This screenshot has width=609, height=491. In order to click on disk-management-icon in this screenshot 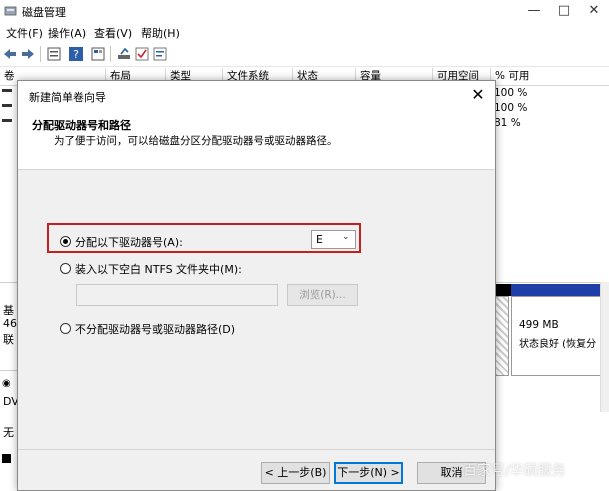, I will do `click(10, 11)`.